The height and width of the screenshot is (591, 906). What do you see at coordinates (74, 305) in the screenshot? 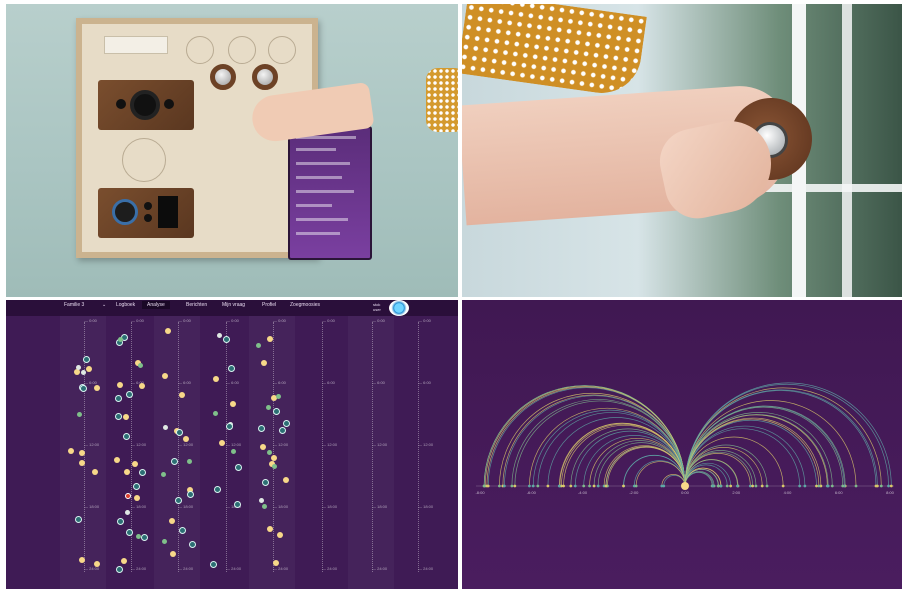
I see `nav-family: Familie 3` at bounding box center [74, 305].